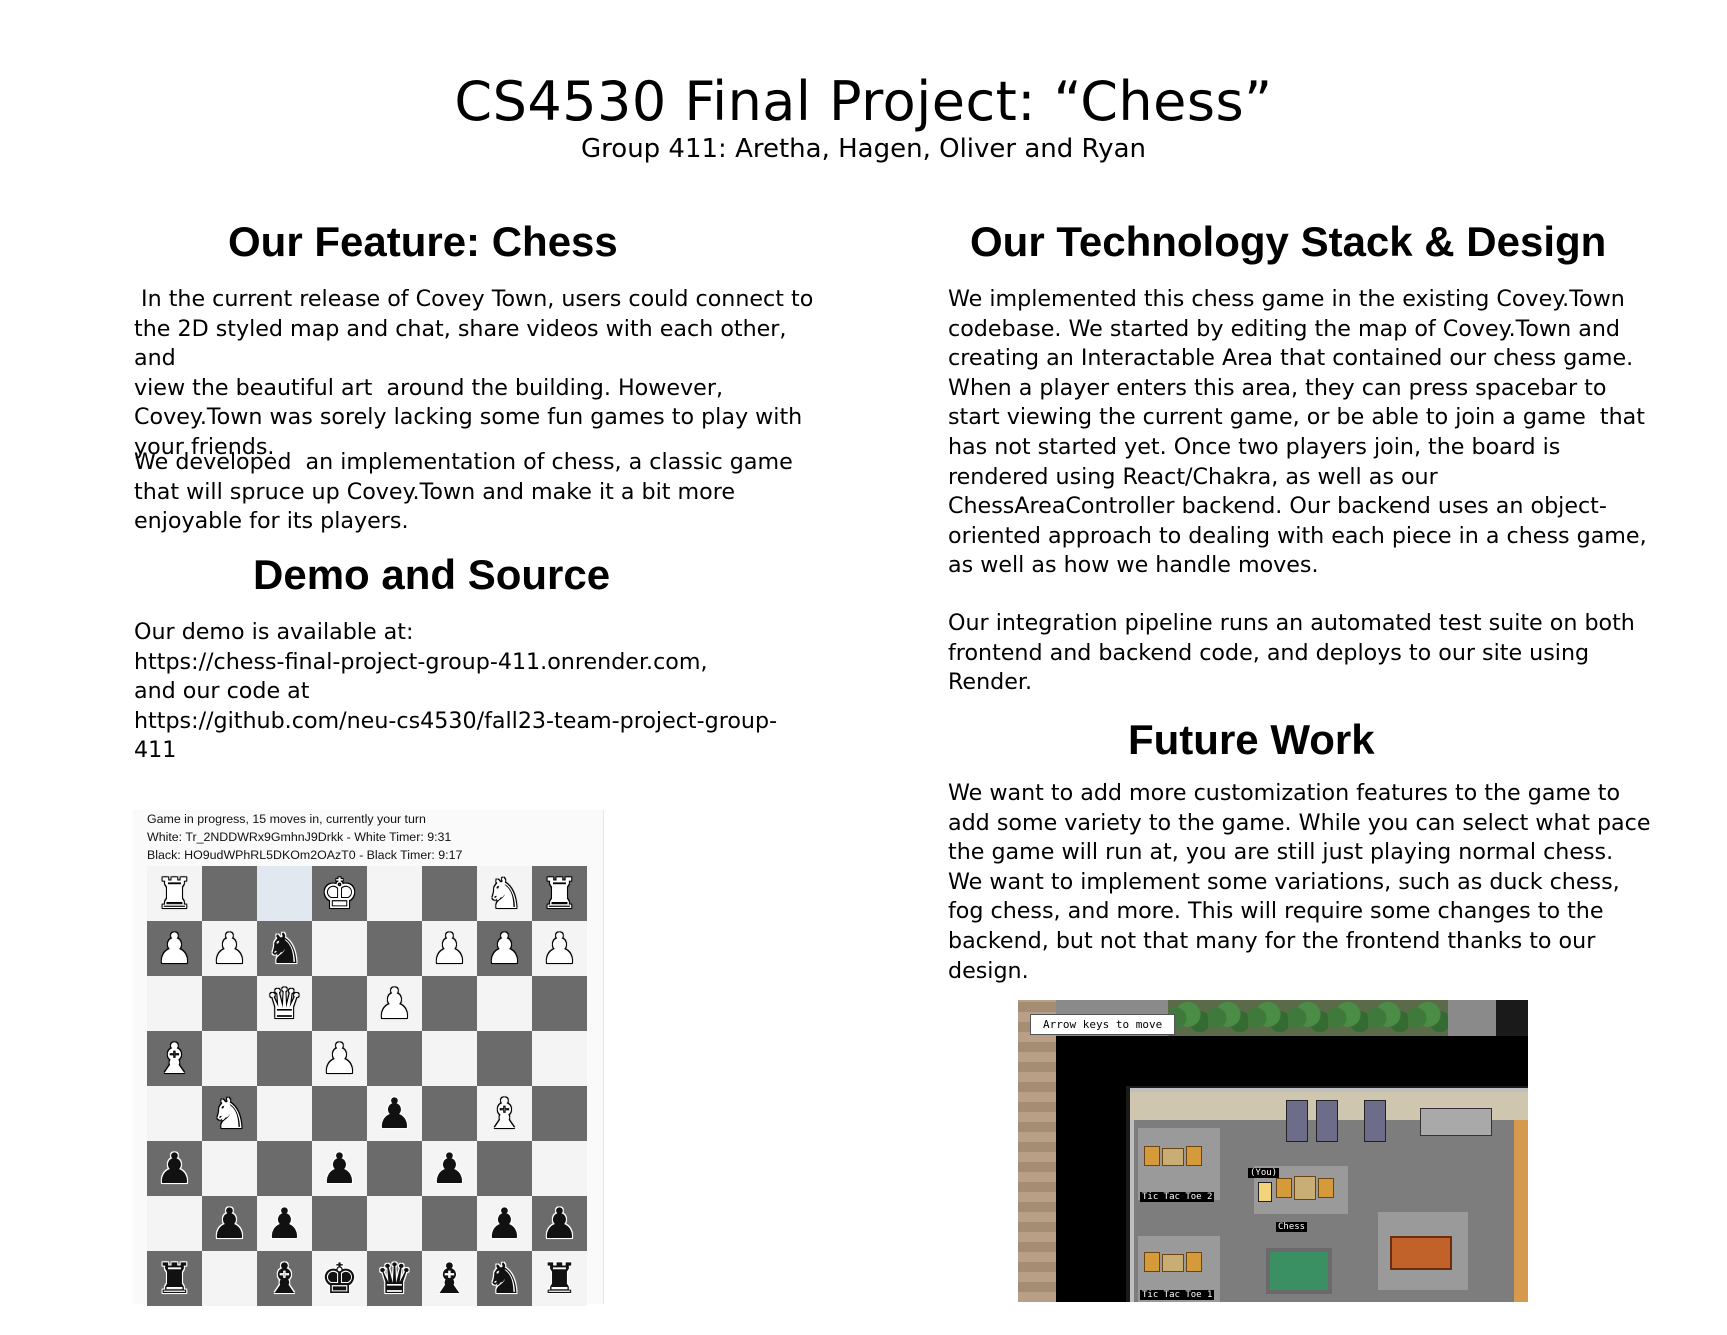 This screenshot has height=1335, width=1727. I want to click on black-queen-icon: ♛, so click(395, 1278).